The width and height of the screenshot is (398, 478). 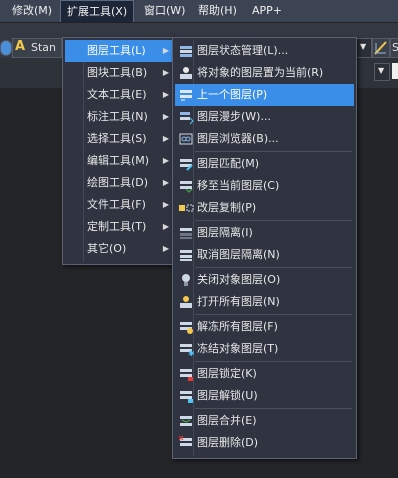 What do you see at coordinates (44, 47) in the screenshot?
I see `text-style-name: Stan` at bounding box center [44, 47].